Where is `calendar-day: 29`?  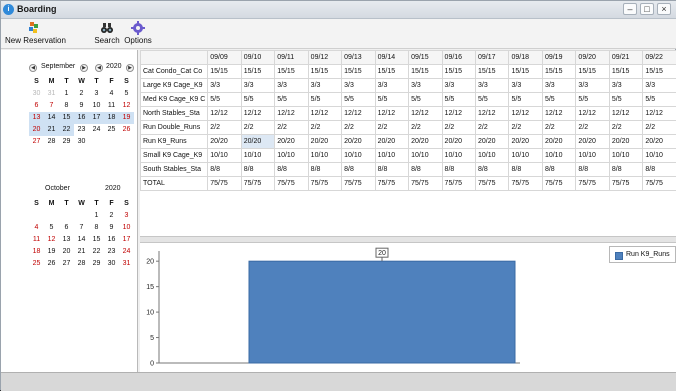 calendar-day: 29 is located at coordinates (66, 142).